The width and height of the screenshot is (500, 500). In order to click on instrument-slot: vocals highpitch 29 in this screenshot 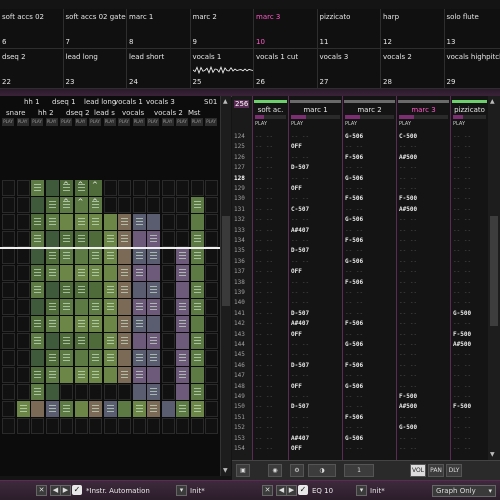, I will do `click(472, 69)`.